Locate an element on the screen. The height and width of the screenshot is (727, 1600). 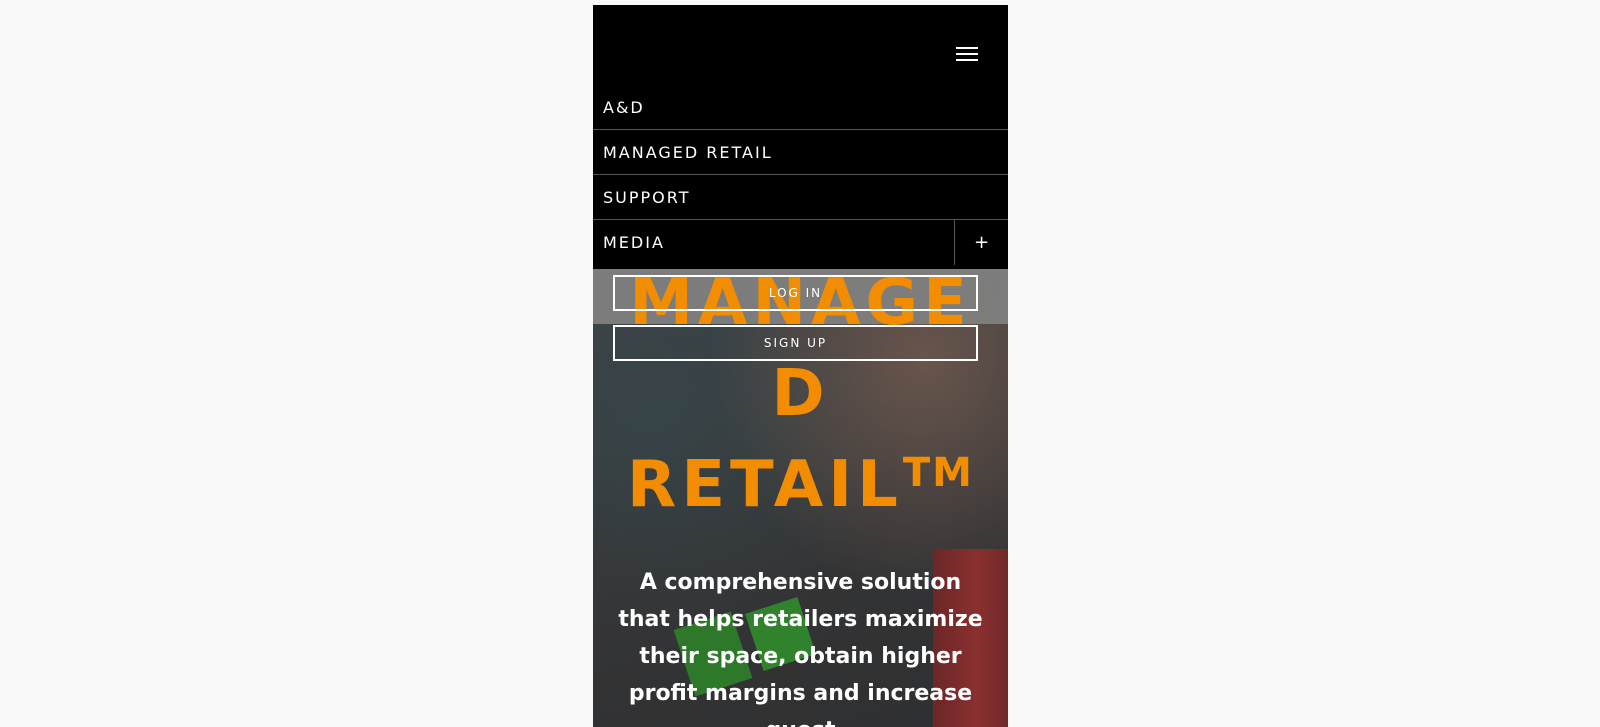
nav-item-media: MEDIA + is located at coordinates (800, 242).